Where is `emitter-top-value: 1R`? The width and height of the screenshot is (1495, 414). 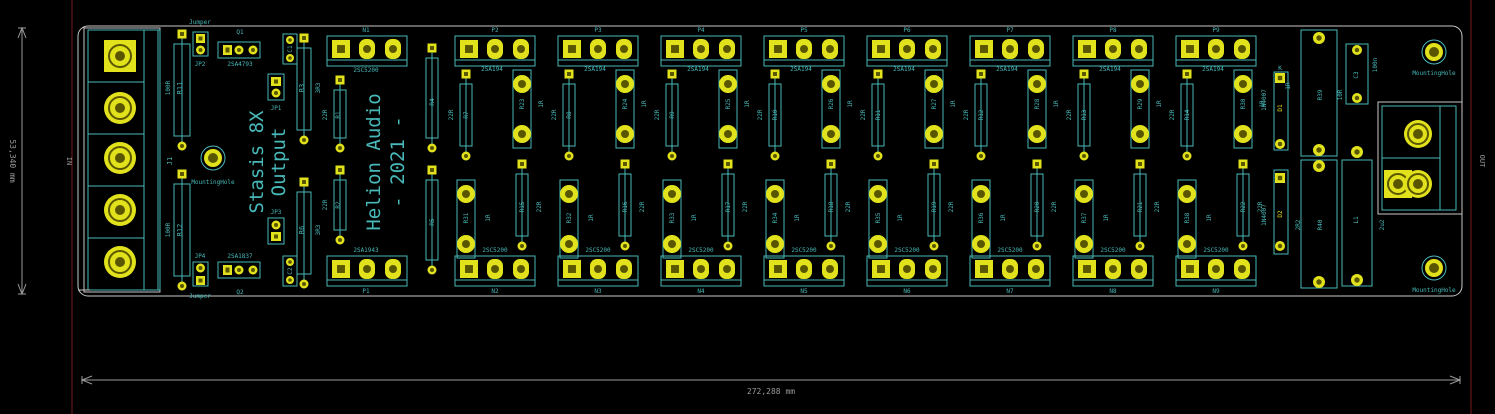
emitter-top-value: 1R is located at coordinates (953, 104).